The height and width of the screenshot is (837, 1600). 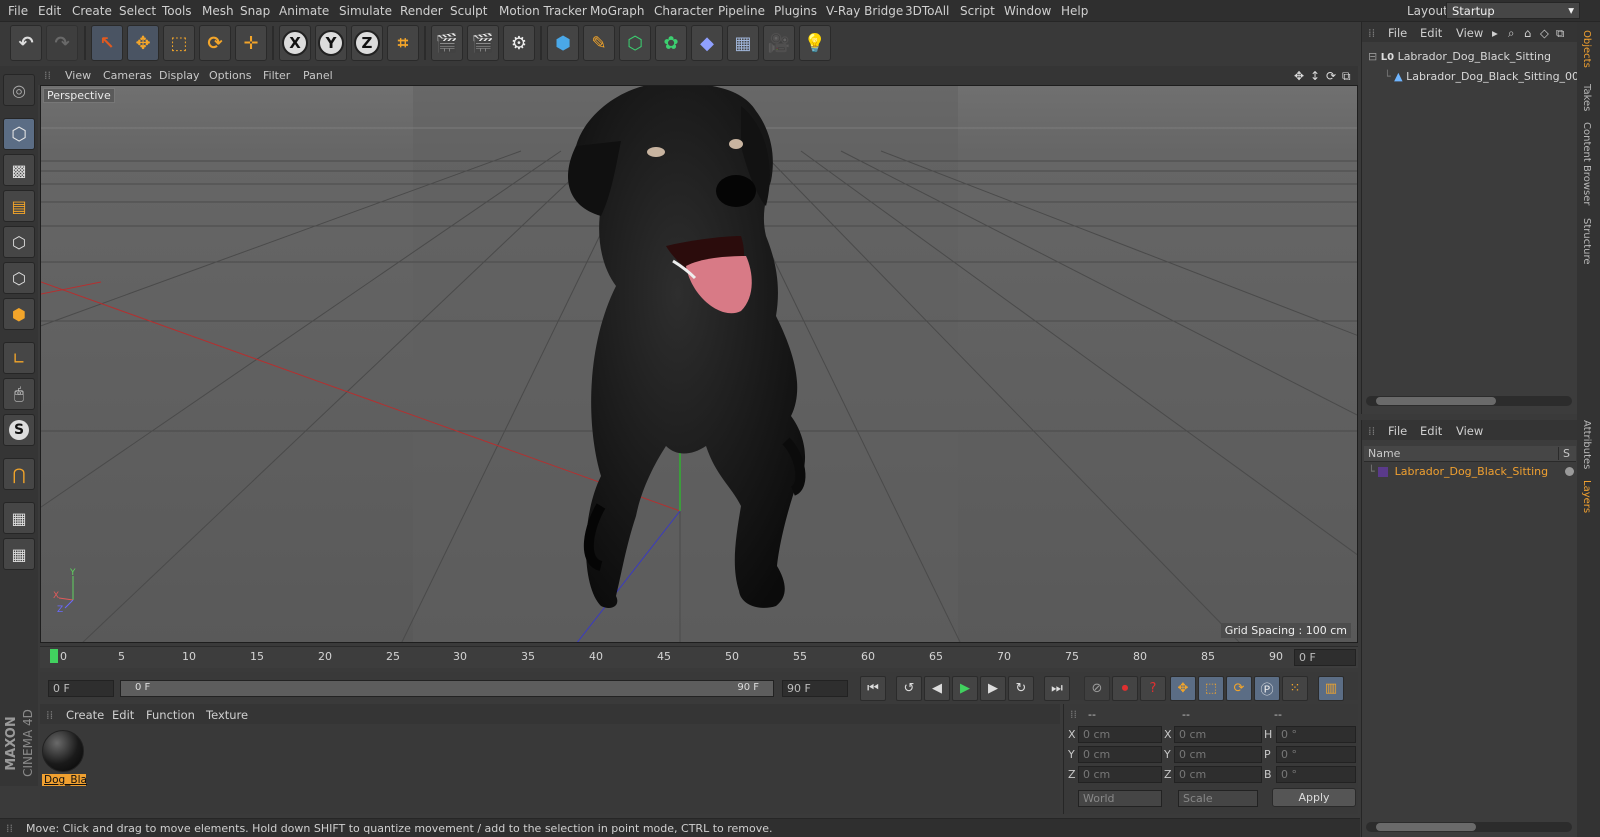 What do you see at coordinates (1496, 76) in the screenshot?
I see `tree-item-child-label: Labrador_Dog_Black_Sitting_001` at bounding box center [1496, 76].